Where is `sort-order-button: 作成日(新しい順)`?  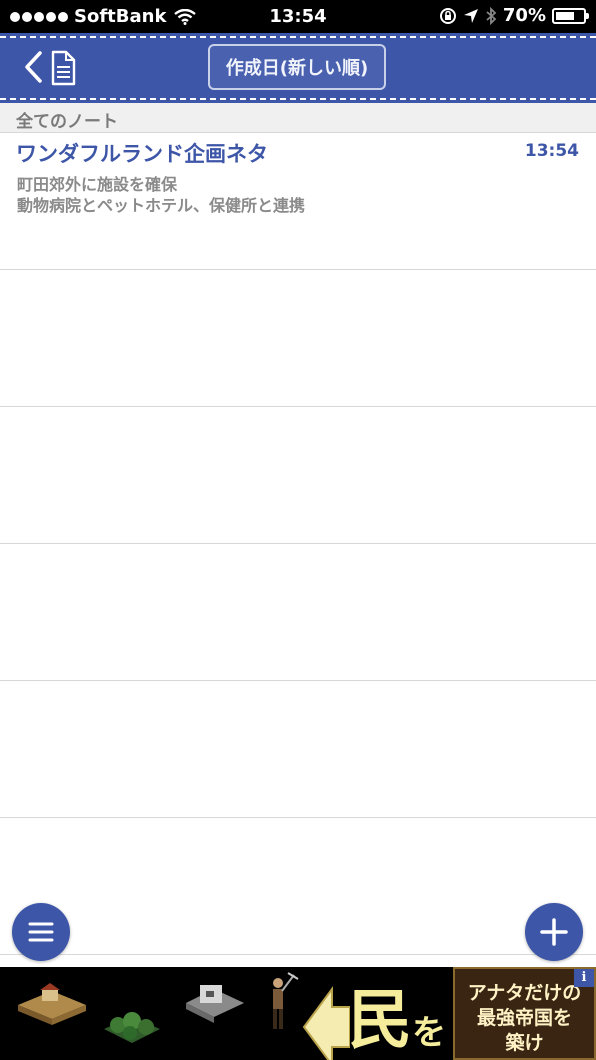
sort-order-button: 作成日(新しい順) is located at coordinates (297, 67).